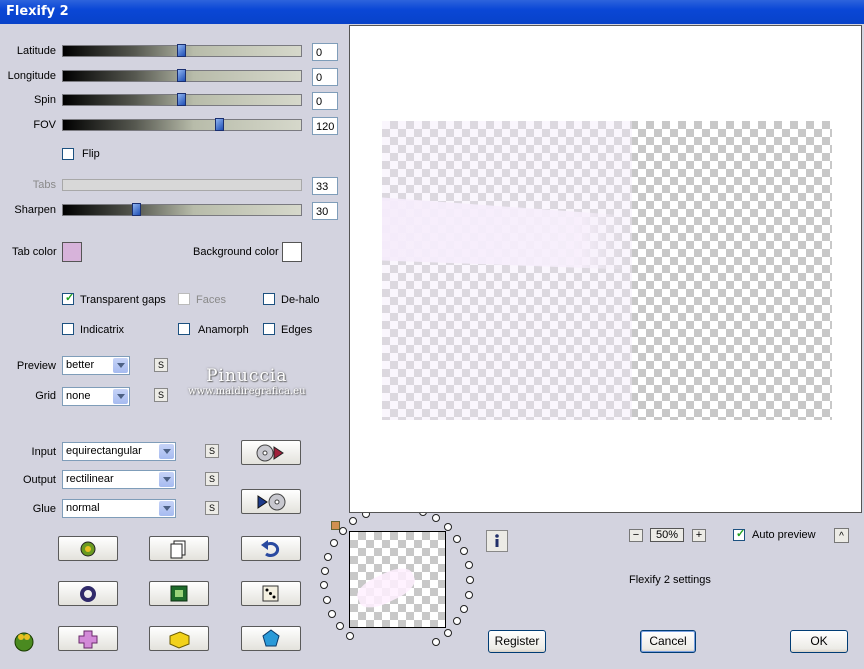  I want to click on grid-s-button: S, so click(161, 395).